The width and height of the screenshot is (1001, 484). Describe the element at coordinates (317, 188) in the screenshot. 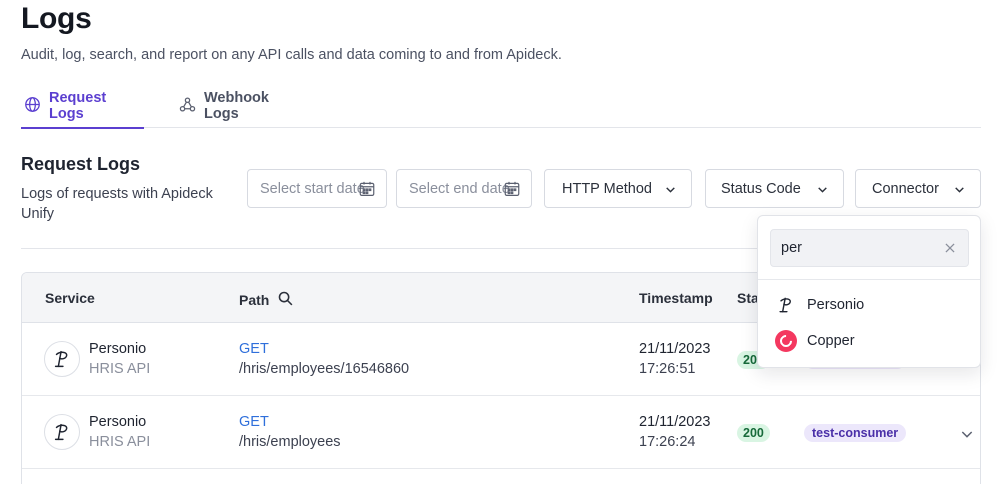

I see `start-date-picker` at that location.